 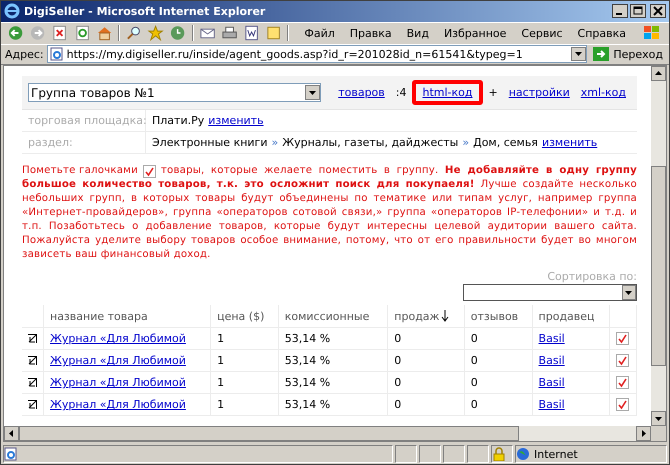 I want to click on scroll-right-icon, so click(x=643, y=434).